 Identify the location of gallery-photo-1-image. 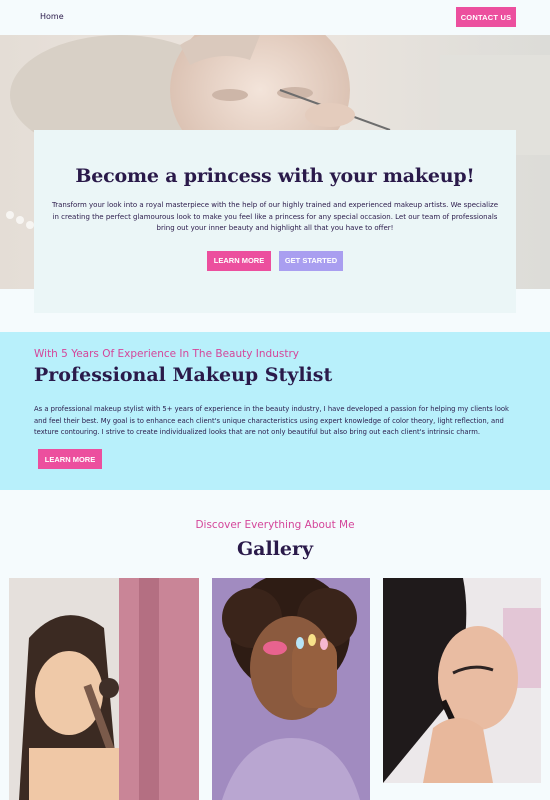
(104, 689).